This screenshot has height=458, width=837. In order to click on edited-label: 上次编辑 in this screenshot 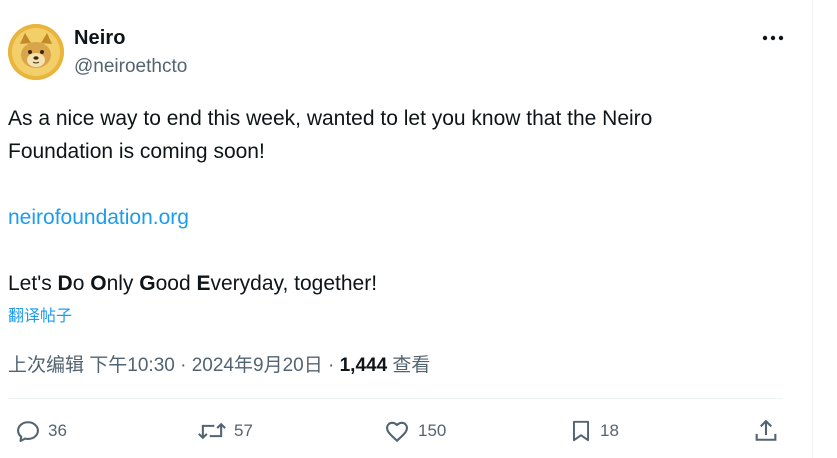, I will do `click(46, 365)`.